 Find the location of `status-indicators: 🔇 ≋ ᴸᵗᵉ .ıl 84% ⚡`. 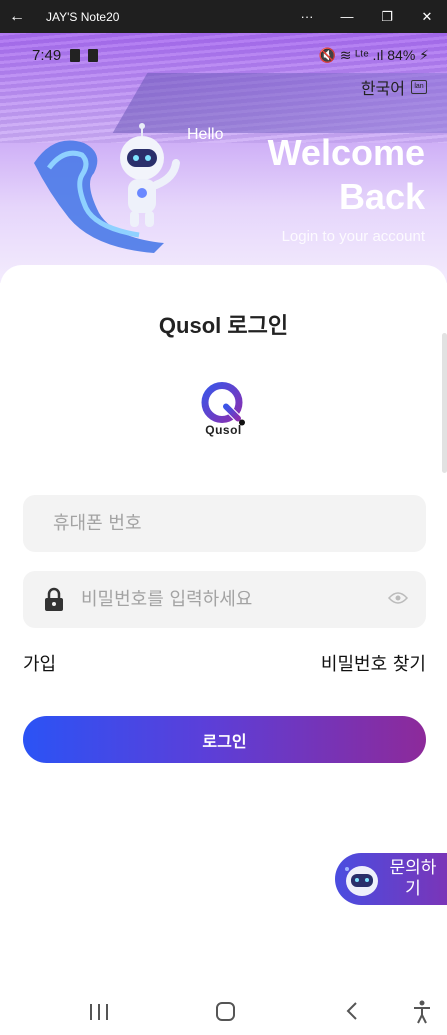

status-indicators: 🔇 ≋ ᴸᵗᵉ .ıl 84% ⚡ is located at coordinates (373, 55).